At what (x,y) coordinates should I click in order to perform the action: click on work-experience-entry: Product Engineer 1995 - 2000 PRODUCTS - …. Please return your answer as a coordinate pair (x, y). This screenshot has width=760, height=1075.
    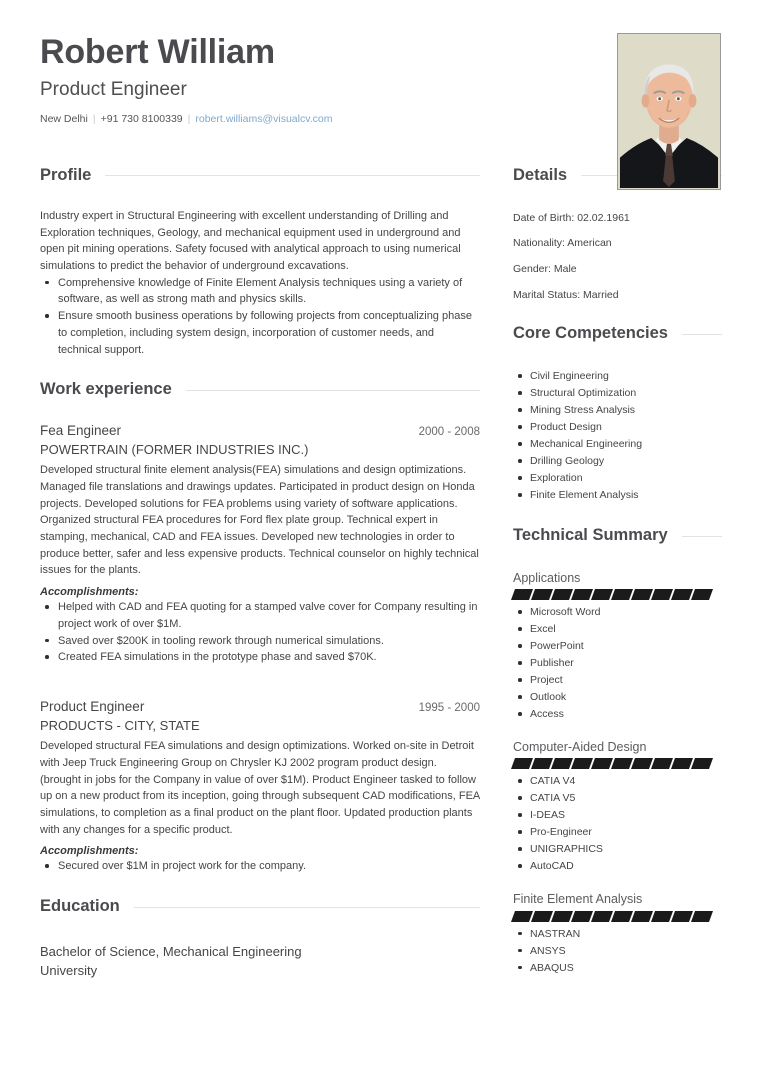
    Looking at the image, I should click on (260, 786).